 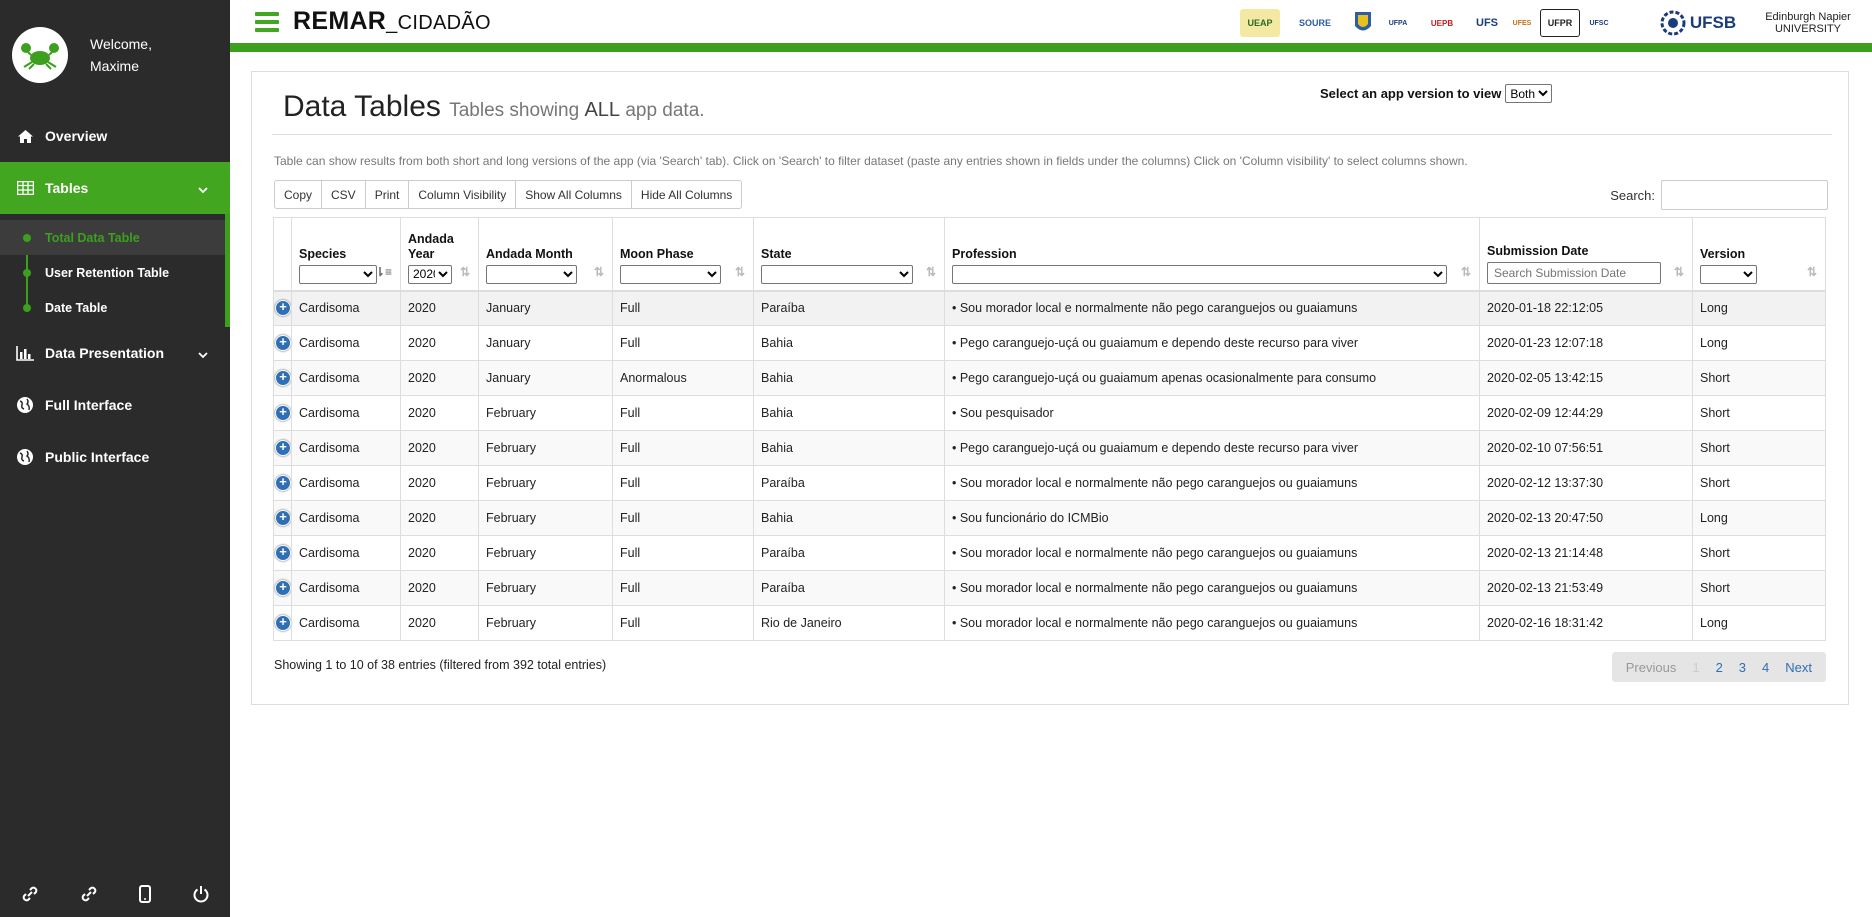 What do you see at coordinates (837, 274) in the screenshot?
I see `state-filter` at bounding box center [837, 274].